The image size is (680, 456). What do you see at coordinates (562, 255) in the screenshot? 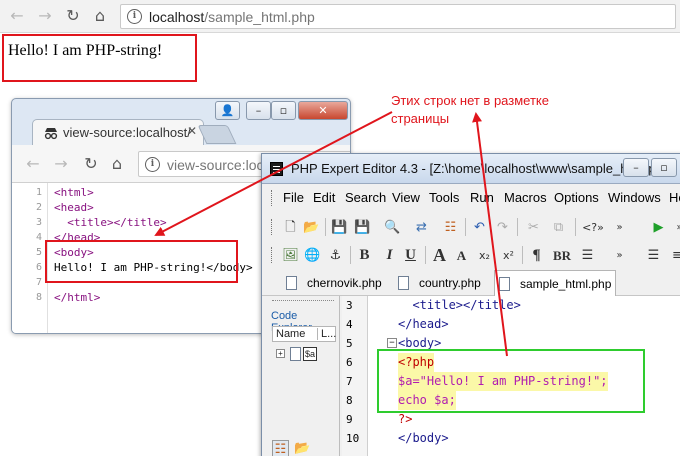
I see `line-break-button: BR` at bounding box center [562, 255].